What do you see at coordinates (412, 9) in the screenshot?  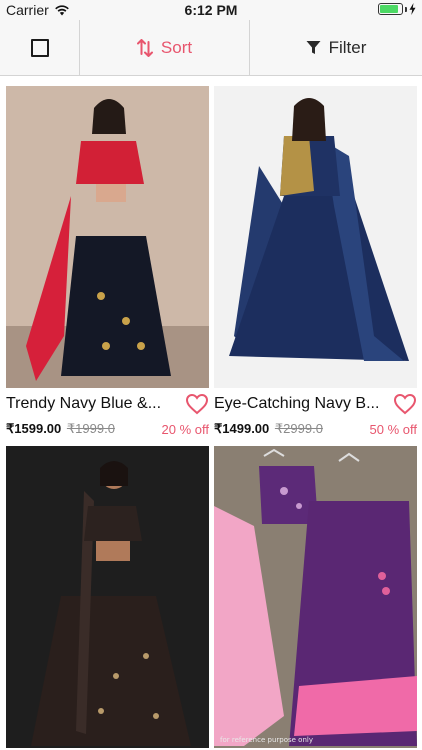 I see `charging-bolt-icon` at bounding box center [412, 9].